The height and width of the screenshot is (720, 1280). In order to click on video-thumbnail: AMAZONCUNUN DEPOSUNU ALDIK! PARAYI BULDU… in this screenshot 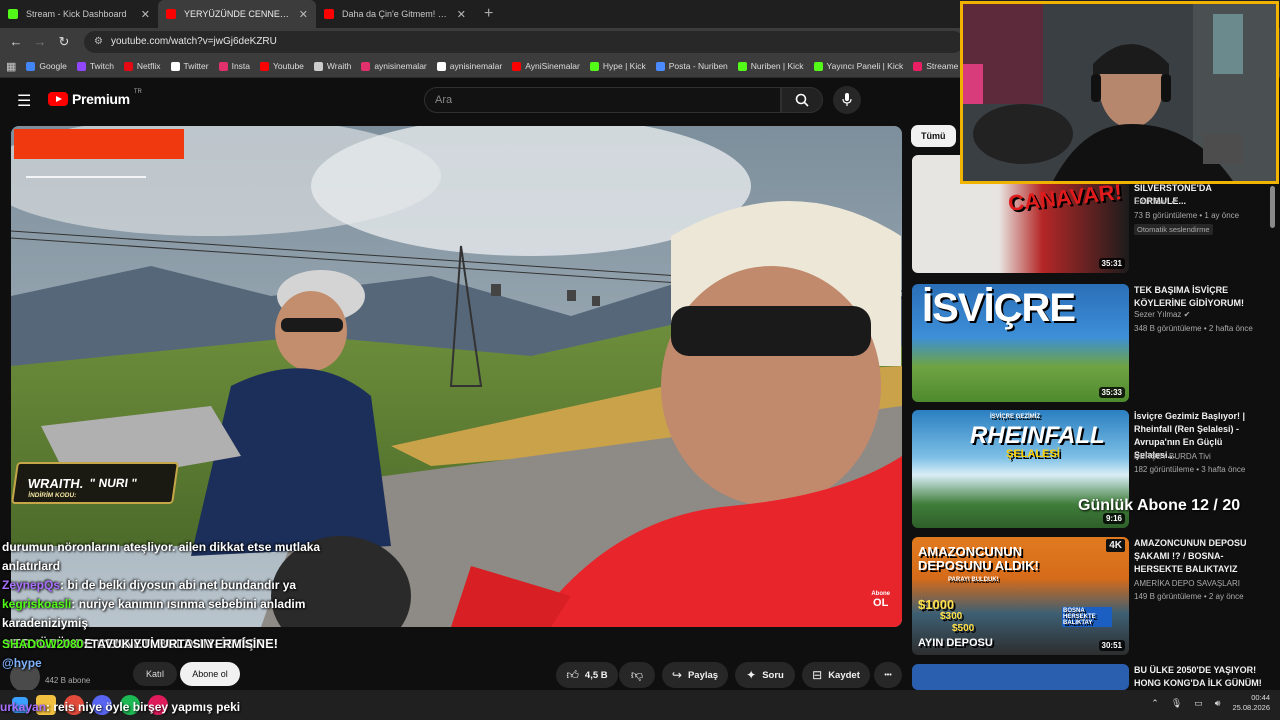, I will do `click(1020, 596)`.